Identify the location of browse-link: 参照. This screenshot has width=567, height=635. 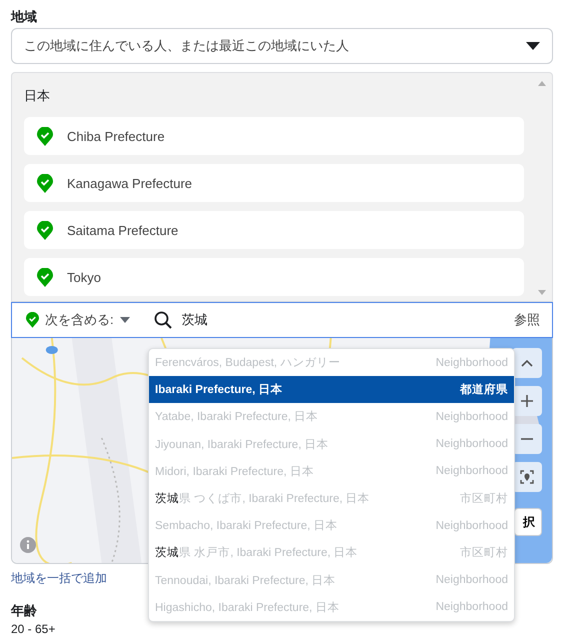
(527, 320).